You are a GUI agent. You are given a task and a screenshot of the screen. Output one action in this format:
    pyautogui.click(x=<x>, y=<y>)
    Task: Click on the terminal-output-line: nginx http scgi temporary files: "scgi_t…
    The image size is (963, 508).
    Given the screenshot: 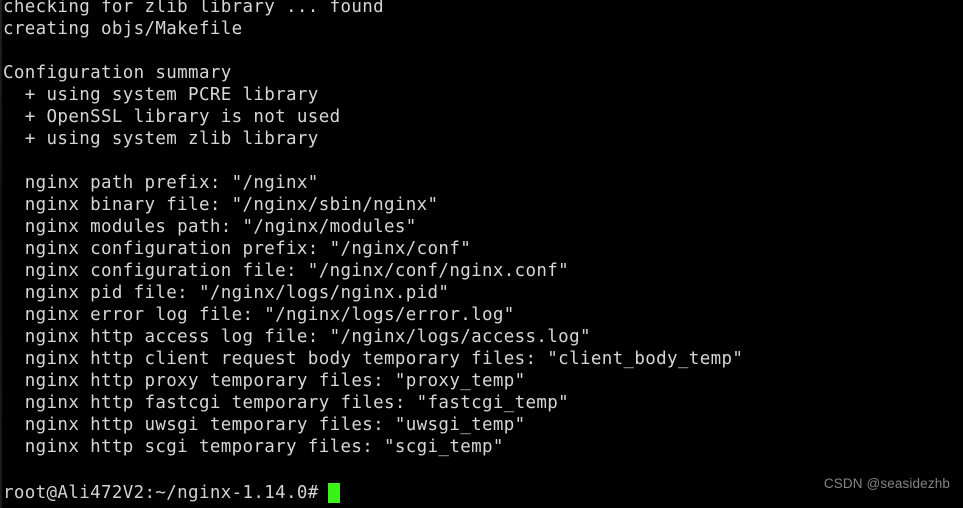 What is the action you would take?
    pyautogui.click(x=253, y=447)
    